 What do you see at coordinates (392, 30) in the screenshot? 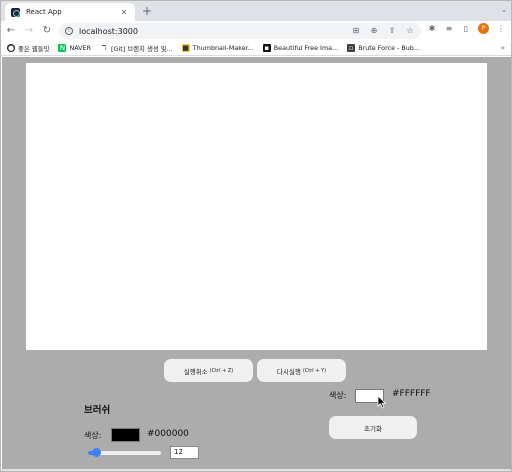
I see `share-icon: ⇪` at bounding box center [392, 30].